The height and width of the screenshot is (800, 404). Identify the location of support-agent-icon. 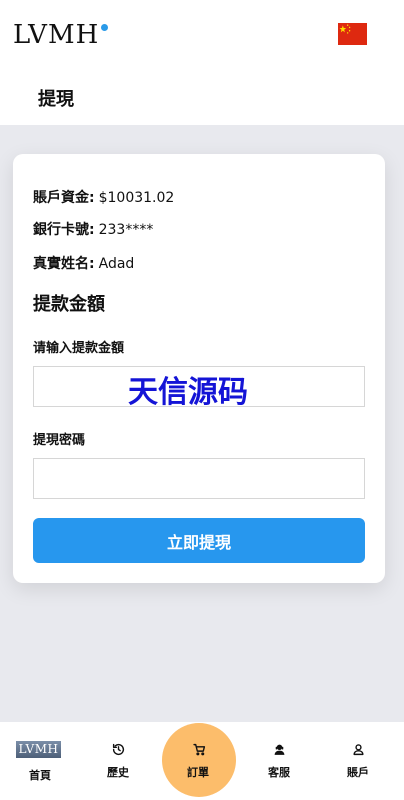
(279, 749).